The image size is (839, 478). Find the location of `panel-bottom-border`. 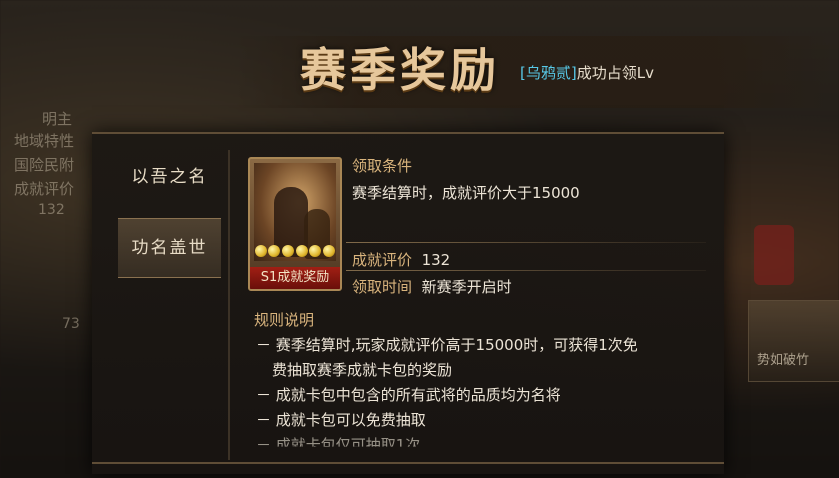

panel-bottom-border is located at coordinates (408, 463).